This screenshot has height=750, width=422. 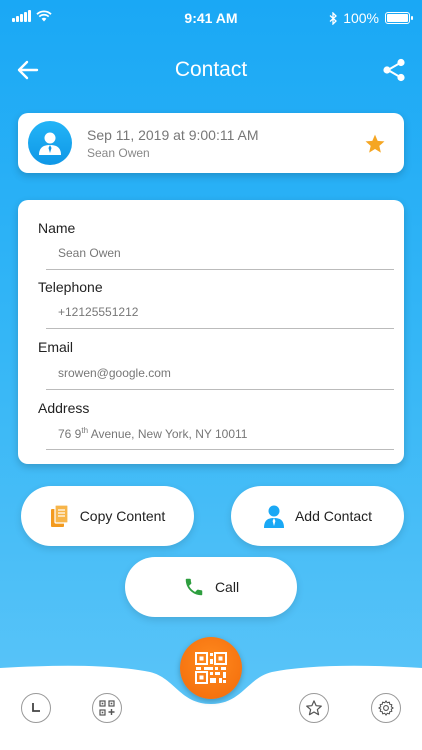 I want to click on name-field: Name Sean Owen, so click(x=216, y=245).